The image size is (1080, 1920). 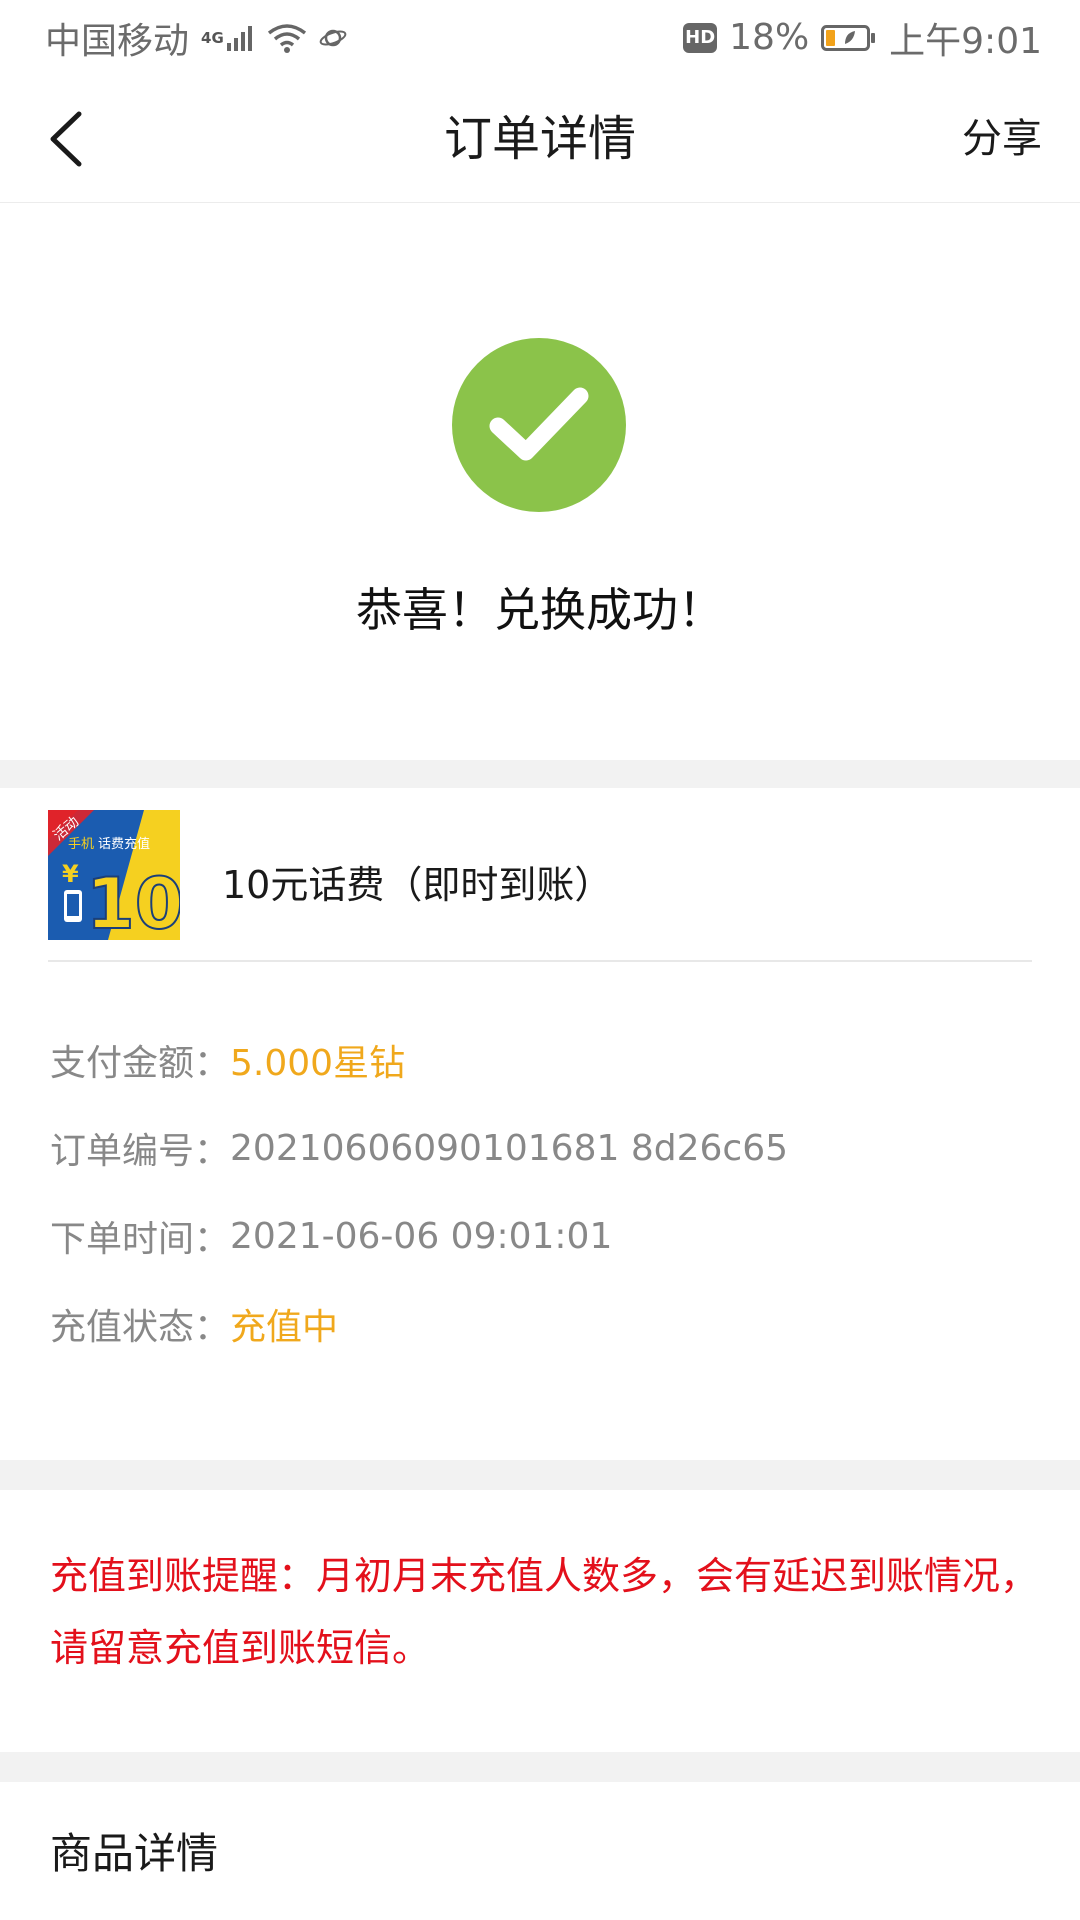 What do you see at coordinates (196, 38) in the screenshot?
I see `status-bar-left: 中国移动 4G` at bounding box center [196, 38].